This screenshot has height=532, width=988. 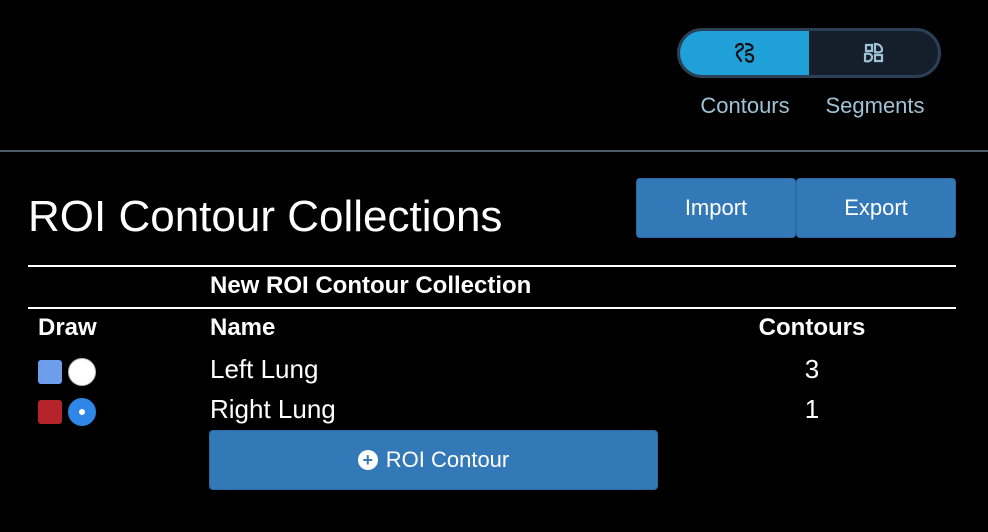 What do you see at coordinates (812, 327) in the screenshot?
I see `column-header-contours: Contours` at bounding box center [812, 327].